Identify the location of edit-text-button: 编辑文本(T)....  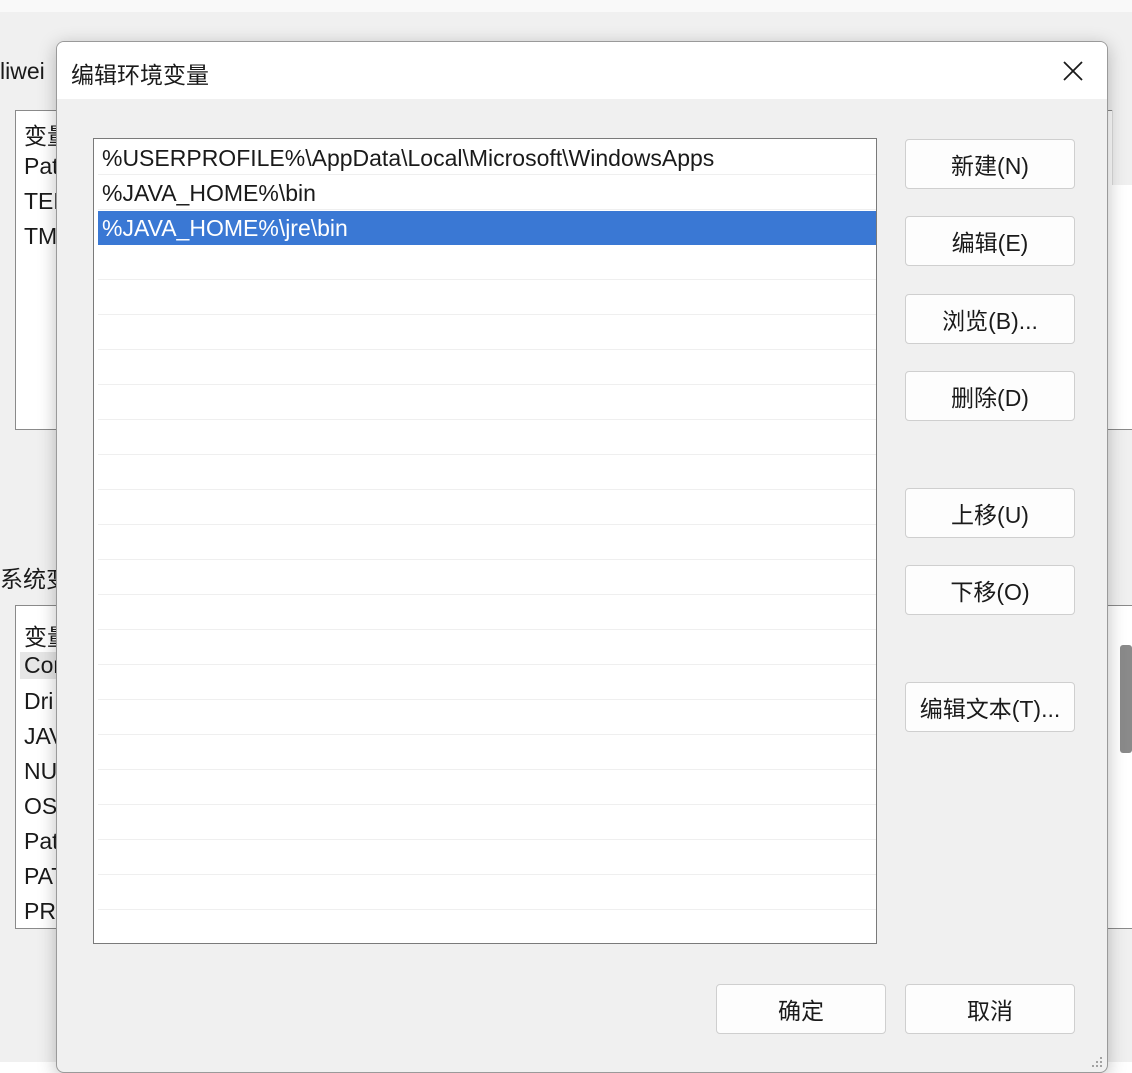
(990, 707).